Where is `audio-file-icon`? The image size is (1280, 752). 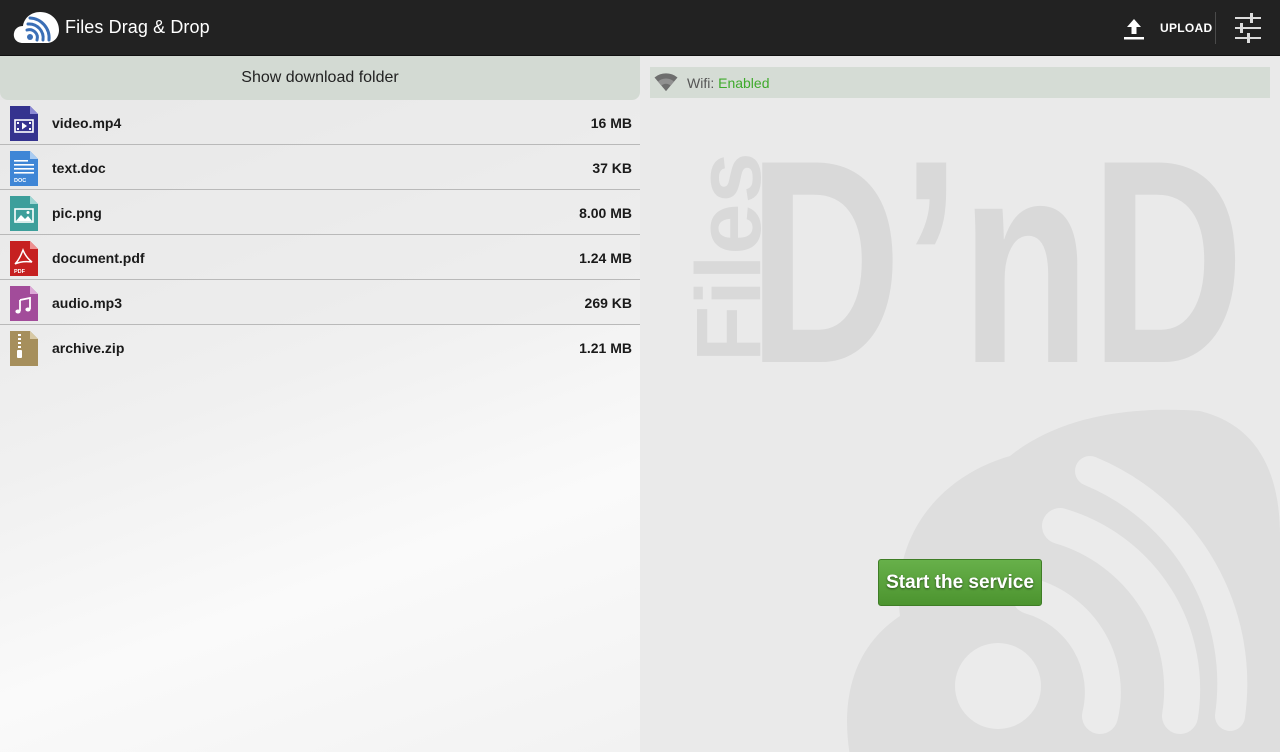
audio-file-icon is located at coordinates (24, 303).